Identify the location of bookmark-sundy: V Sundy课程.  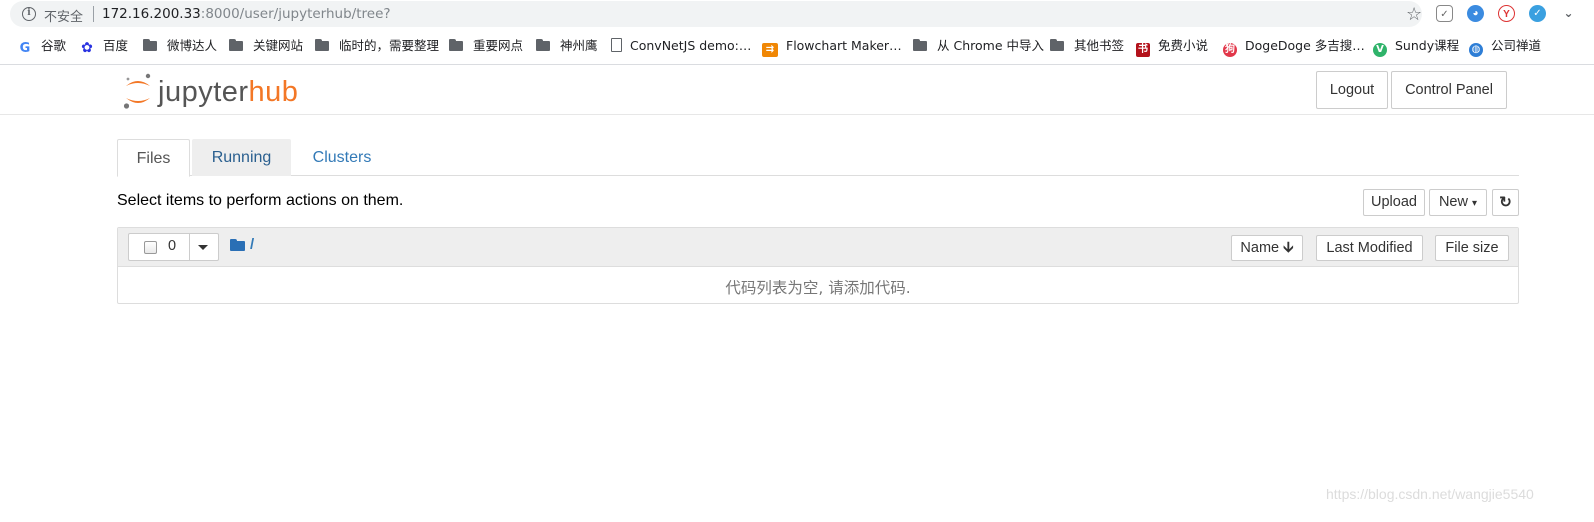
(1416, 47).